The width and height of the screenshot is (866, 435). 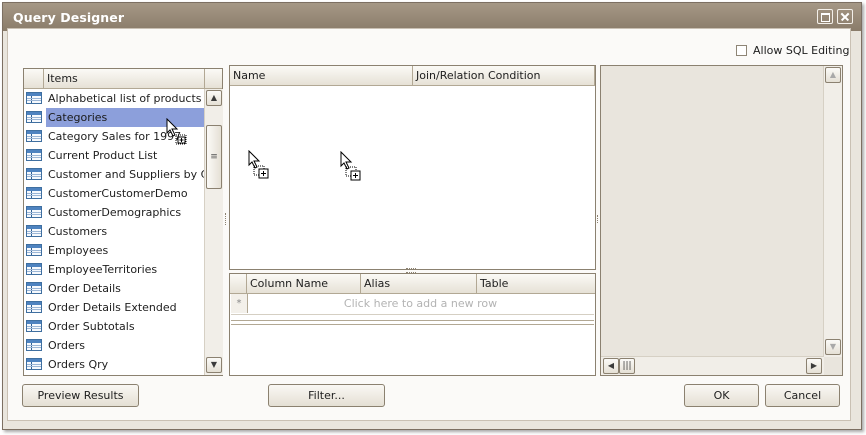 I want to click on grid-footer-line, so click(x=412, y=322).